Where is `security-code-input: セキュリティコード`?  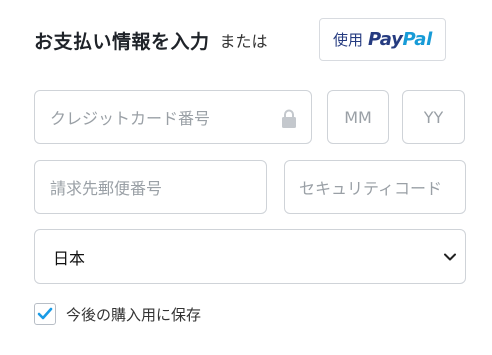 security-code-input: セキュリティコード is located at coordinates (375, 187).